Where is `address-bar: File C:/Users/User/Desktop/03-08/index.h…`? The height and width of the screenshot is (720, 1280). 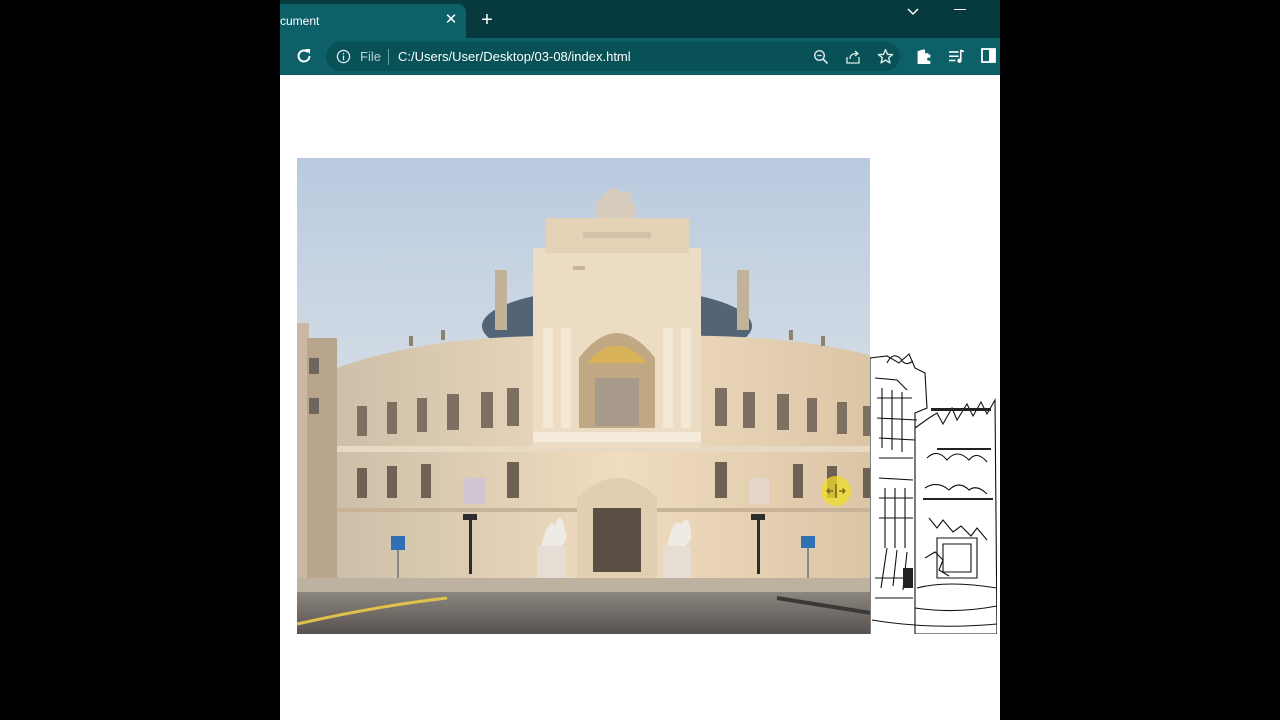 address-bar: File C:/Users/User/Desktop/03-08/index.h… is located at coordinates (613, 56).